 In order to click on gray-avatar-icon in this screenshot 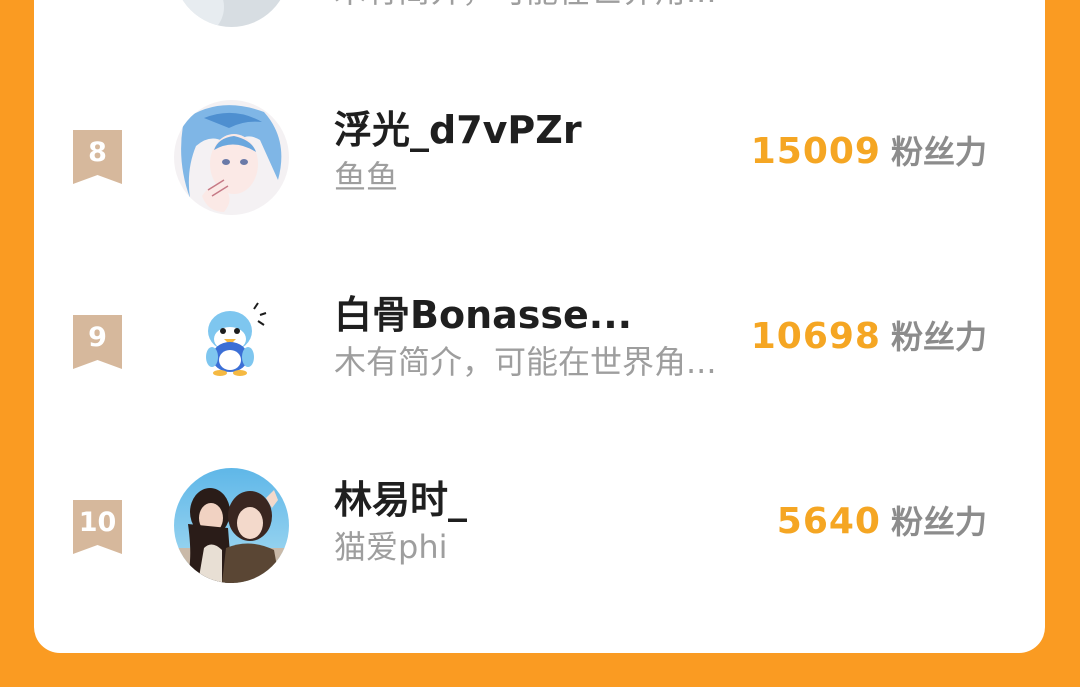, I will do `click(231, 13)`.